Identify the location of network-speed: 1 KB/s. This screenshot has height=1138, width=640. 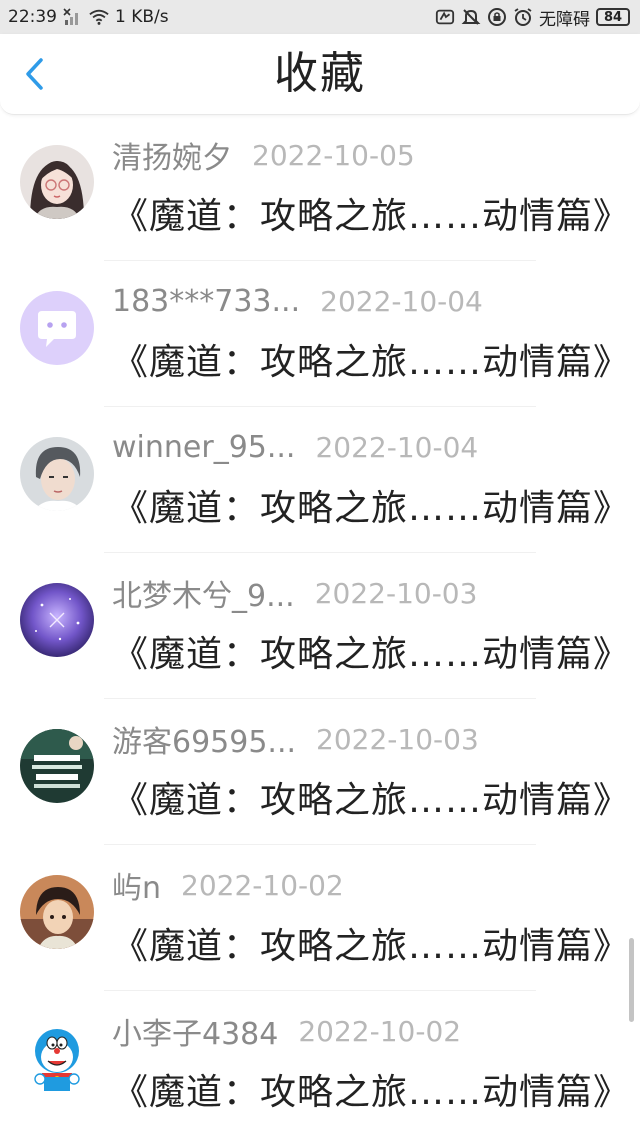
(142, 17).